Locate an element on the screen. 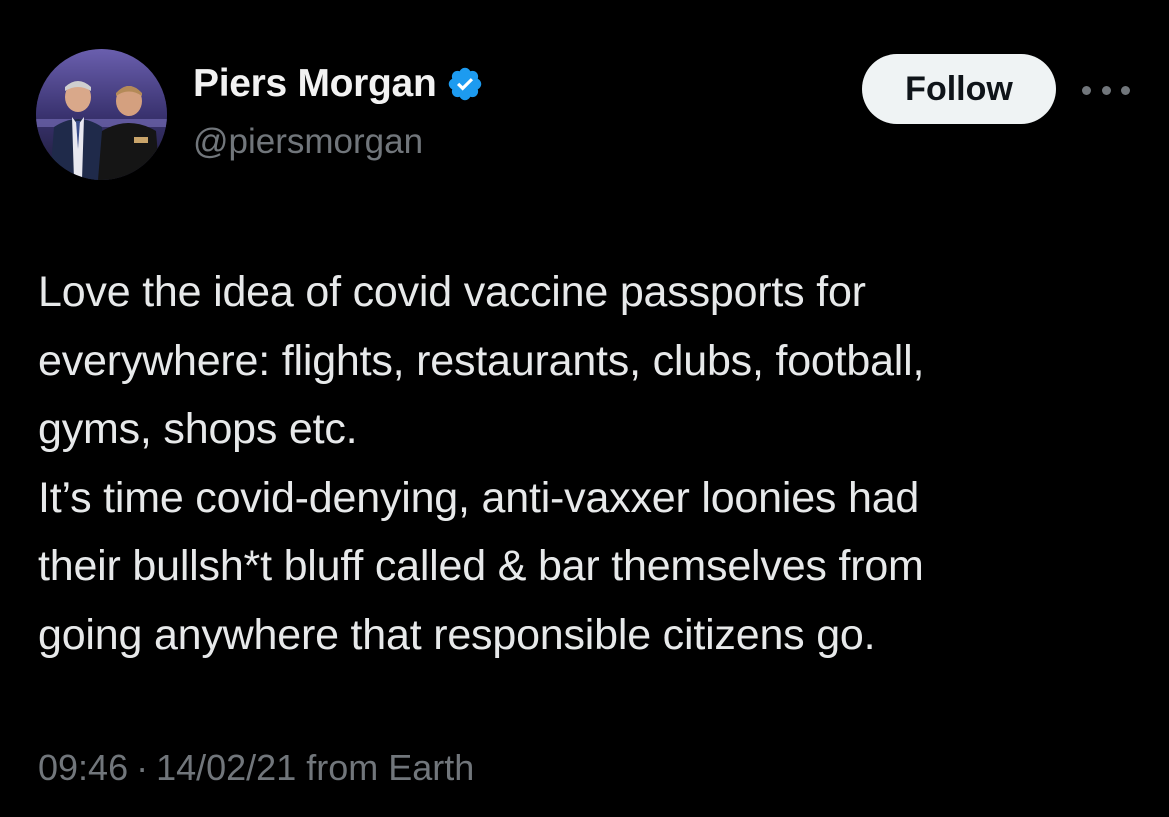 This screenshot has width=1169, height=817. profile-photo is located at coordinates (101, 114).